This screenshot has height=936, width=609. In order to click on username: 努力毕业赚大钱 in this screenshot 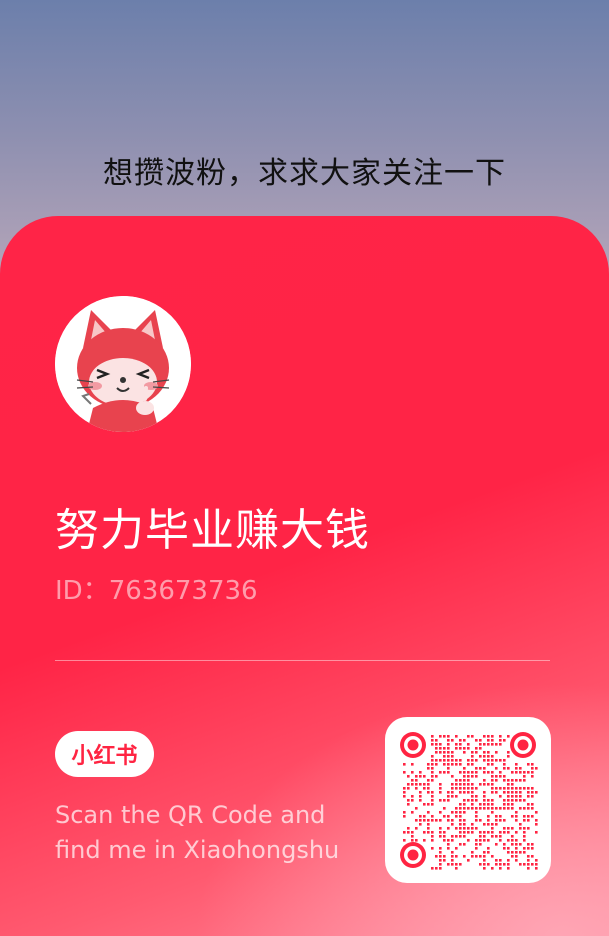, I will do `click(212, 530)`.